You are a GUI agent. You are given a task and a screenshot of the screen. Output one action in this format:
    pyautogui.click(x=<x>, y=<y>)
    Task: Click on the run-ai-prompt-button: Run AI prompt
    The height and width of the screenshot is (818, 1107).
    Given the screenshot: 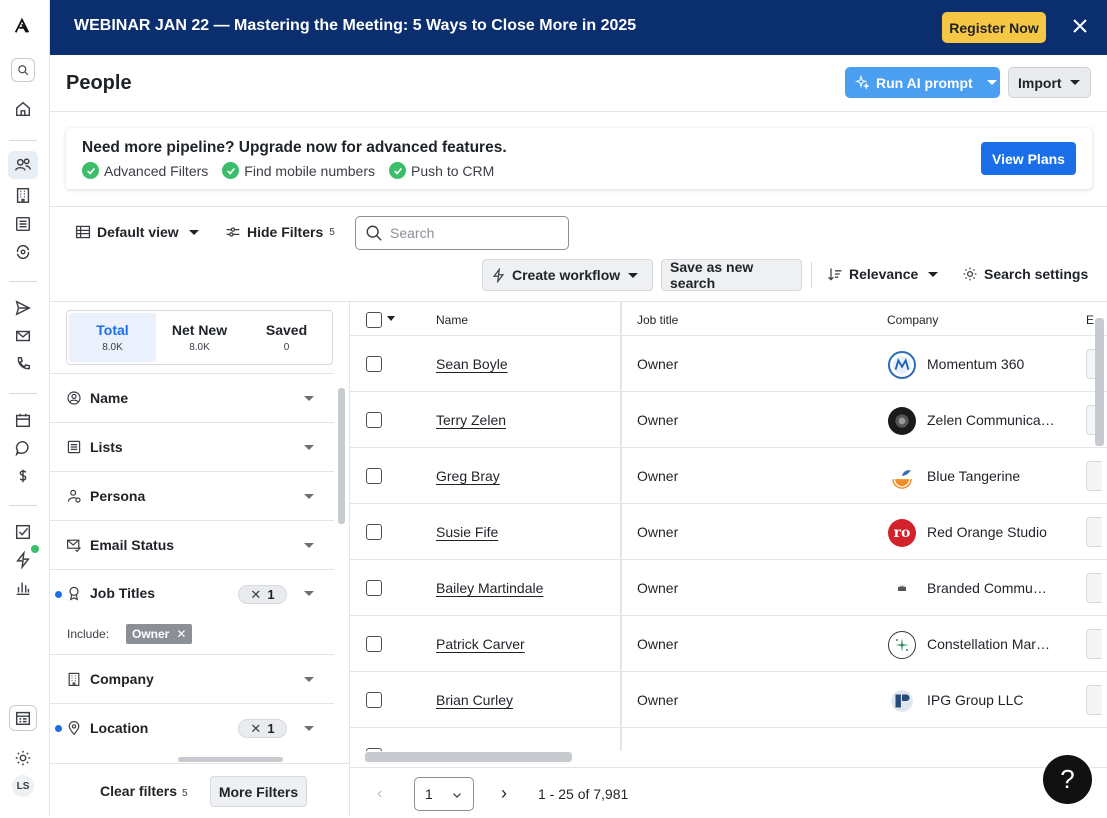 What is the action you would take?
    pyautogui.click(x=922, y=82)
    